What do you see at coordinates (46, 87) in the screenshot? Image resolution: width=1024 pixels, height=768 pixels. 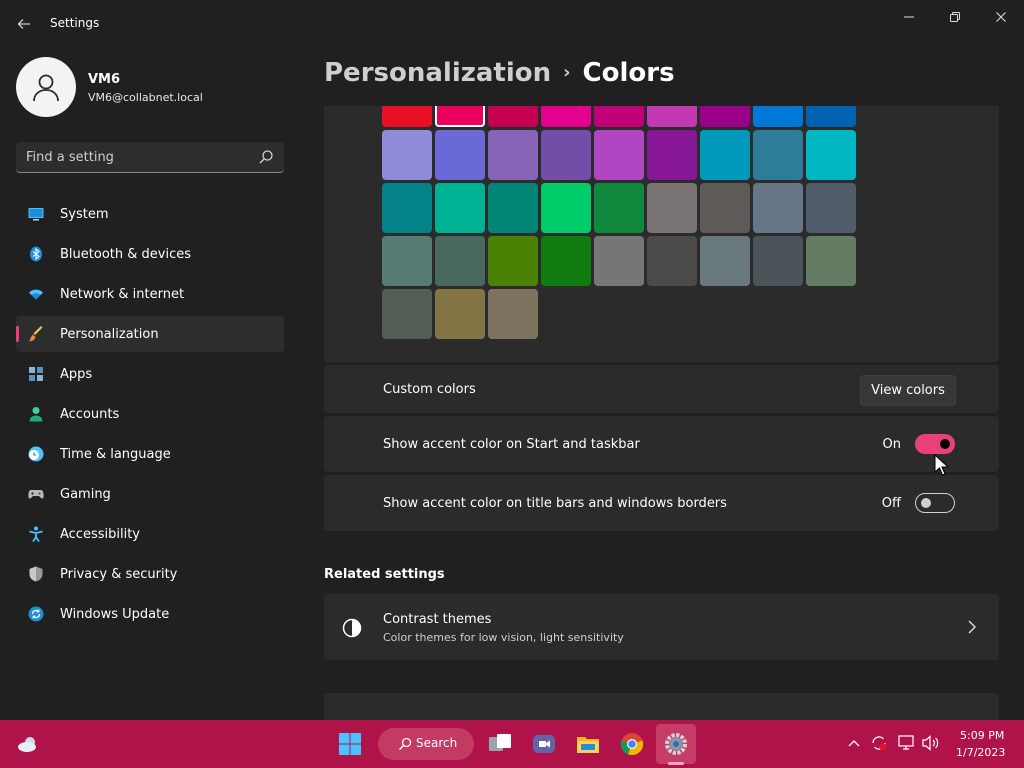 I see `avatar` at bounding box center [46, 87].